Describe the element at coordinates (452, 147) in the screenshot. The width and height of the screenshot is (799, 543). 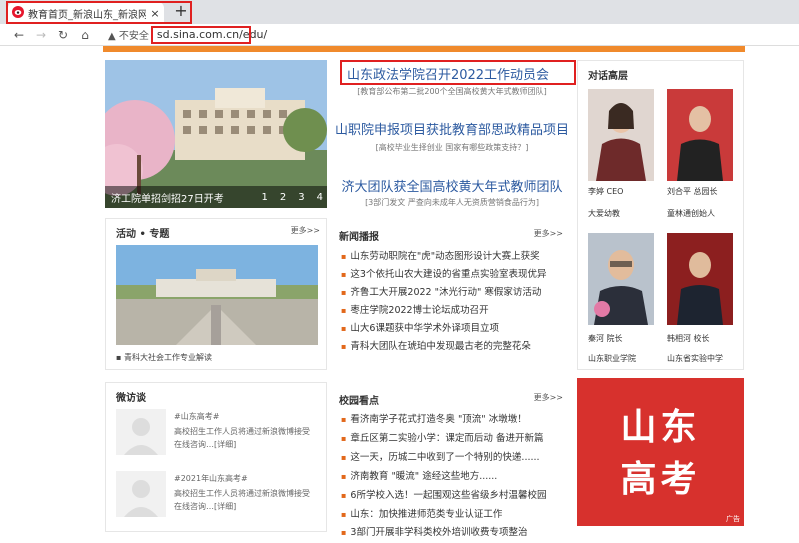
I see `headline-2-sub: [高校毕业生择创业 国家有哪些政策支持？]` at that location.